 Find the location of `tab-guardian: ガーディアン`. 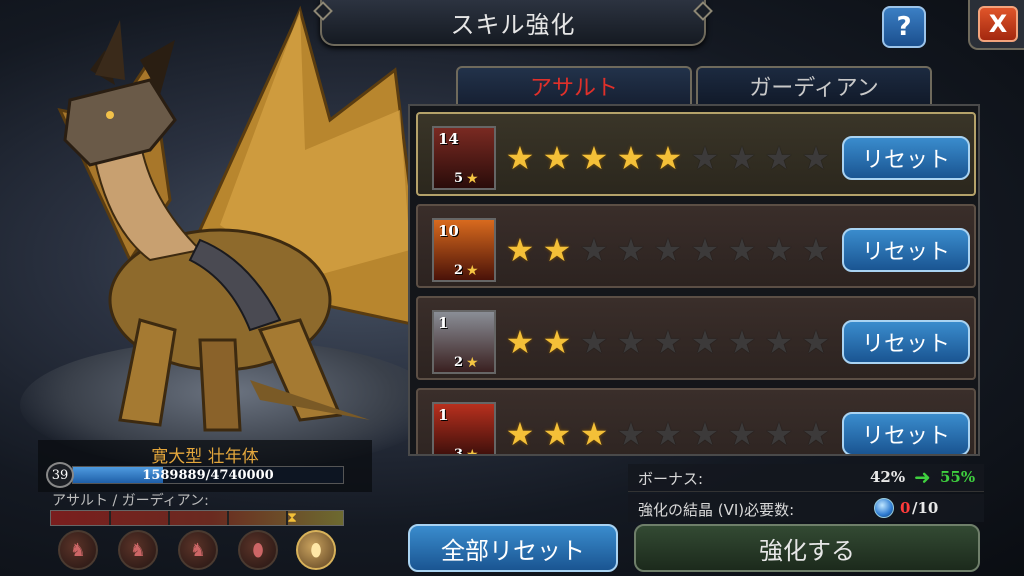

tab-guardian: ガーディアン is located at coordinates (814, 85).